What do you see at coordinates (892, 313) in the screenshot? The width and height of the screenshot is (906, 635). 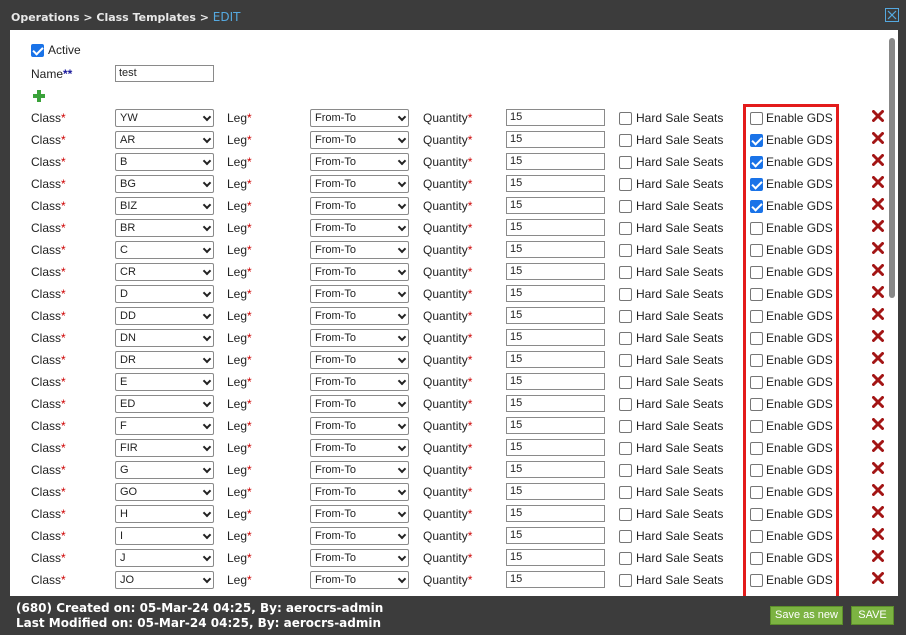 I see `scrollbar` at bounding box center [892, 313].